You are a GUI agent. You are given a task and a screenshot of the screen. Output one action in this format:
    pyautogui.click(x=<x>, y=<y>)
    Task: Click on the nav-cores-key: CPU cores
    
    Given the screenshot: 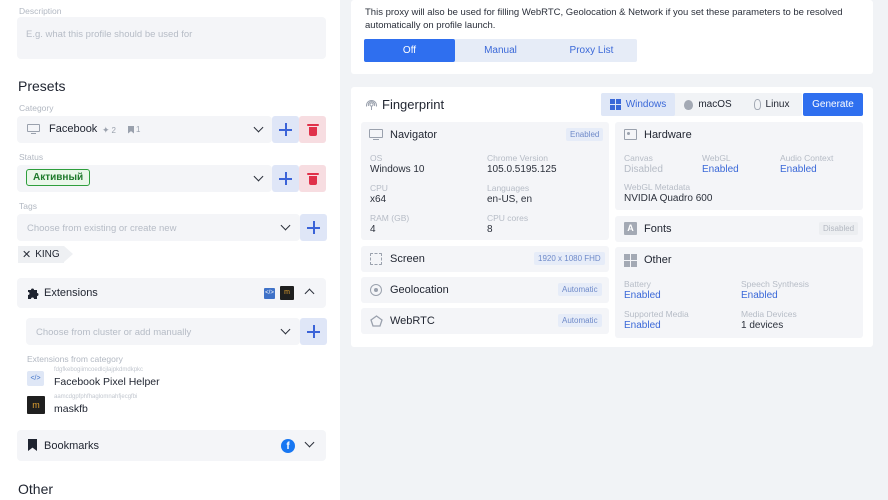 What is the action you would take?
    pyautogui.click(x=508, y=218)
    